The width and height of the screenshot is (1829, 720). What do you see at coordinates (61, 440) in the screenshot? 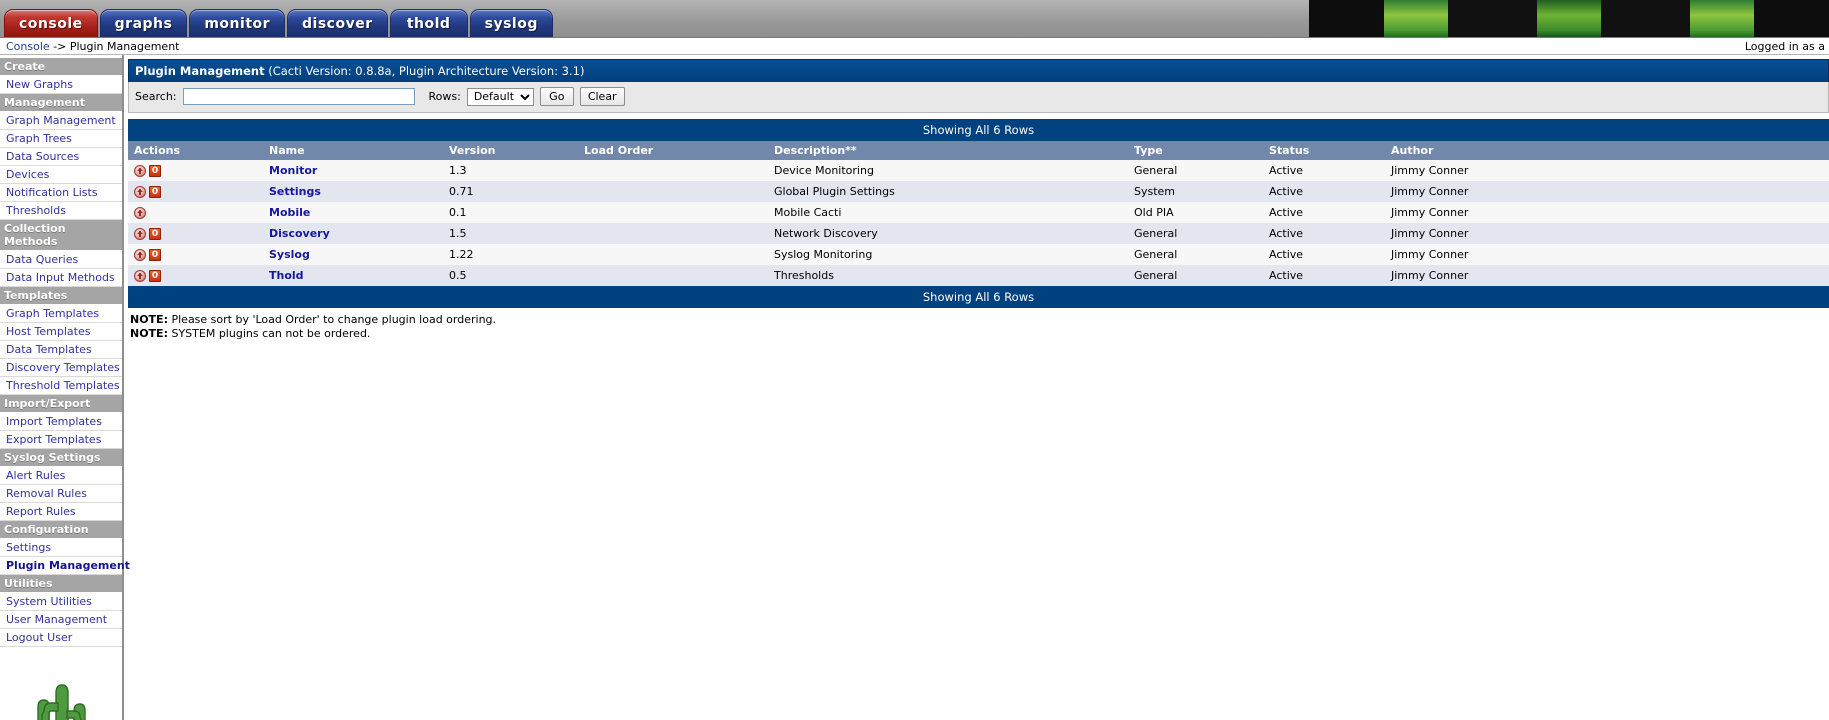
I see `sidebar-item-export-templates: Export Templates` at bounding box center [61, 440].